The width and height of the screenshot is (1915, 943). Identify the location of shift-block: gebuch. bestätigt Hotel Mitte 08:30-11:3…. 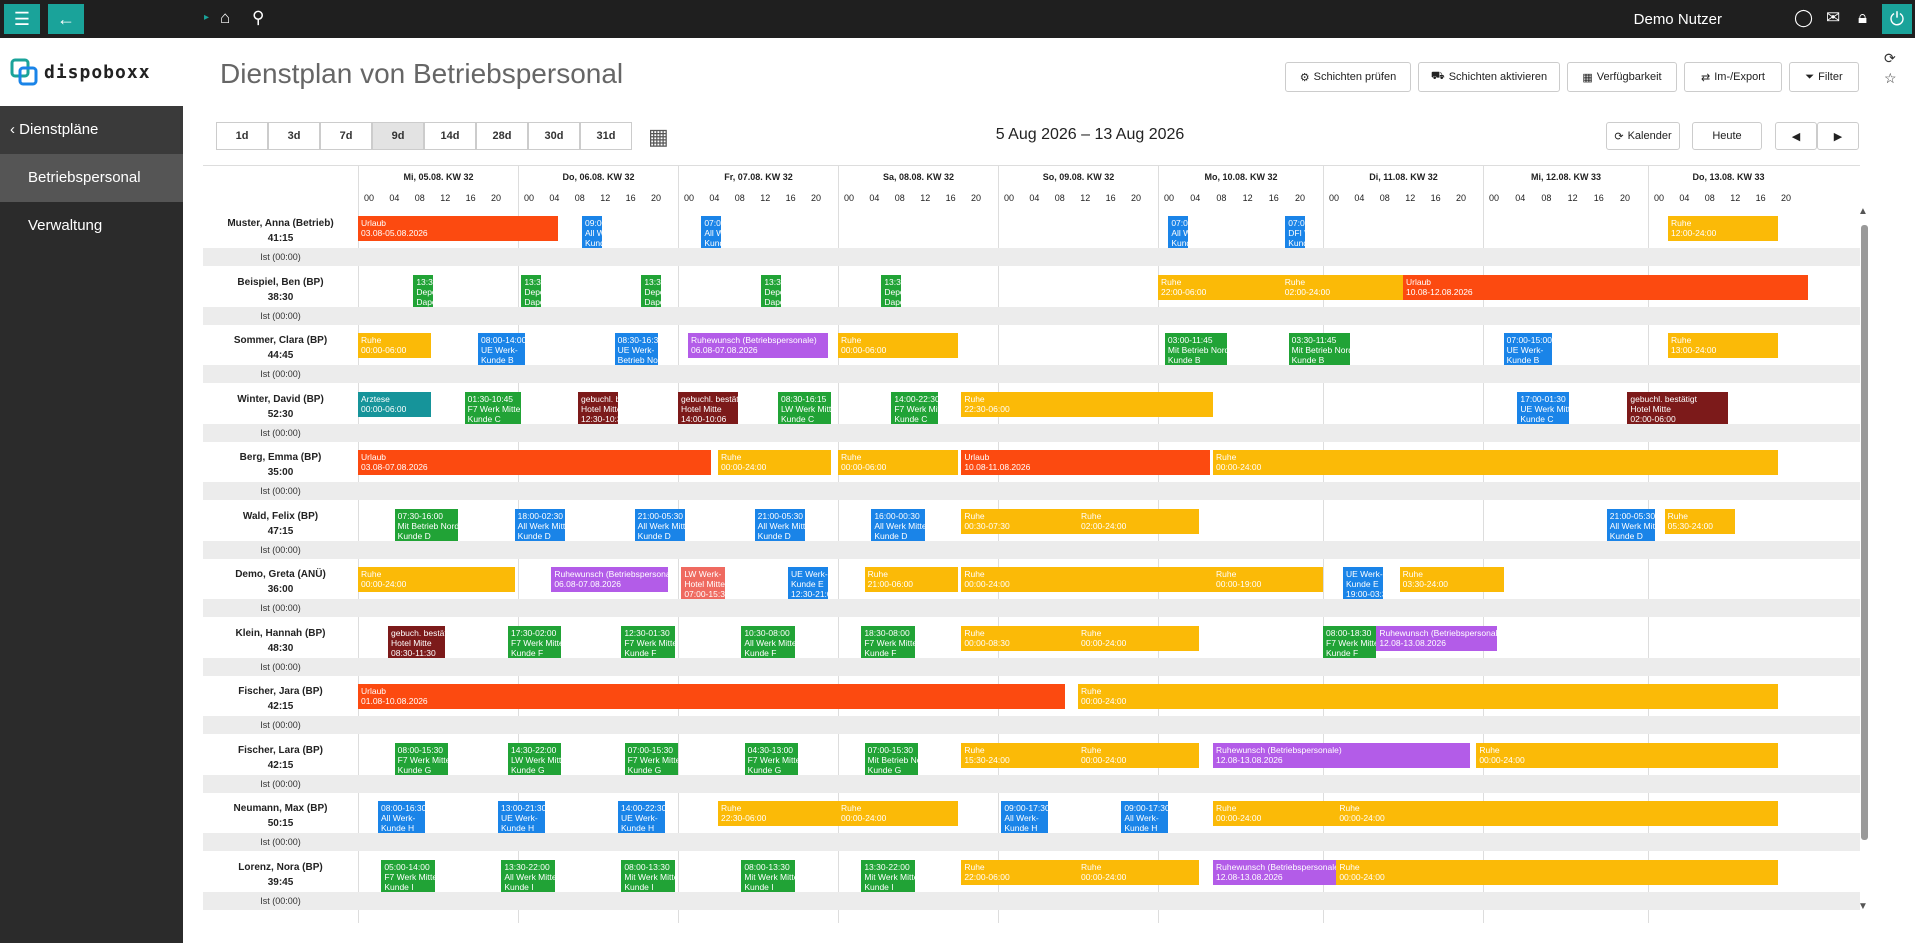
(416, 641).